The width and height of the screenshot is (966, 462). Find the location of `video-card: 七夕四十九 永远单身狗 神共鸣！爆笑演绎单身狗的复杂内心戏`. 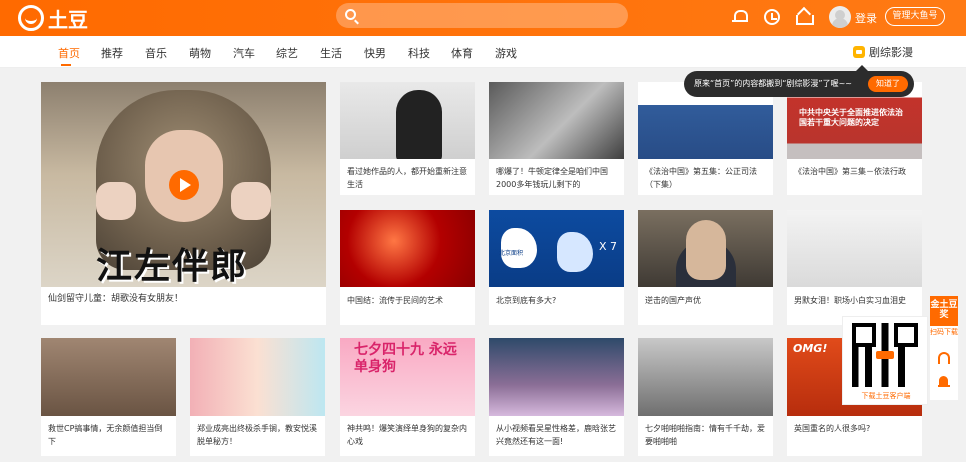

video-card: 七夕四十九 永远单身狗 神共鸣！爆笑演绎单身狗的复杂内心戏 is located at coordinates (407, 397).